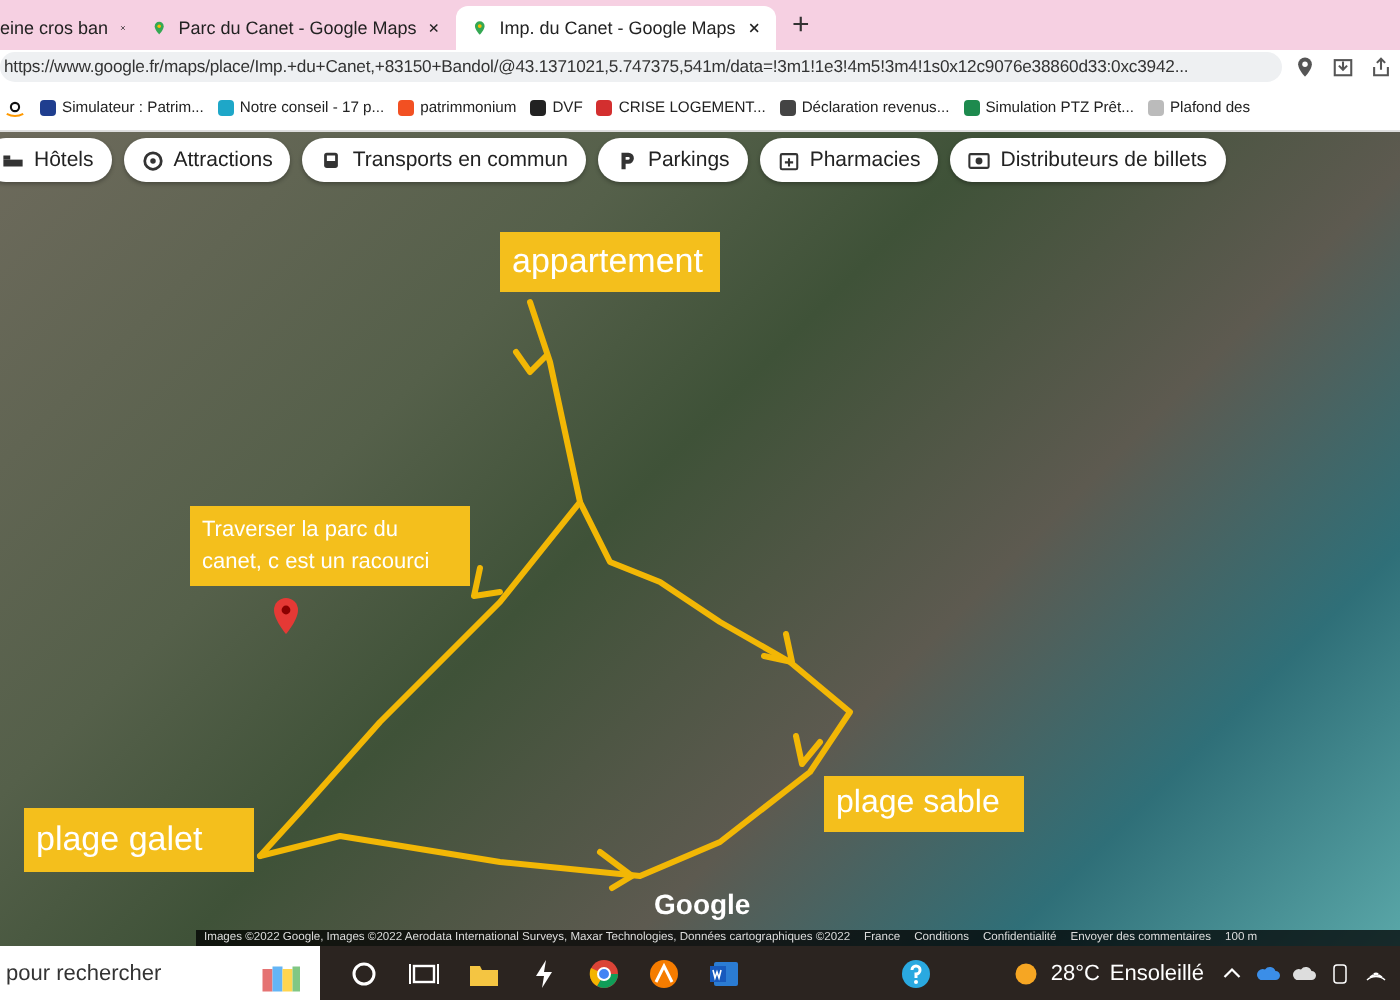 The image size is (1400, 1000). Describe the element at coordinates (1343, 67) in the screenshot. I see `install-icon` at that location.